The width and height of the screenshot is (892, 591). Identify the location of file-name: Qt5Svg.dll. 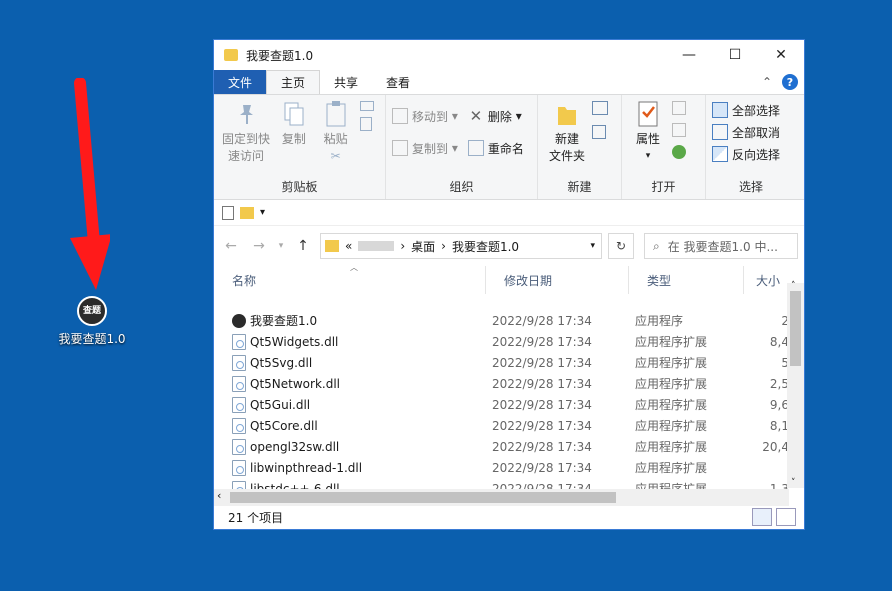
(281, 362).